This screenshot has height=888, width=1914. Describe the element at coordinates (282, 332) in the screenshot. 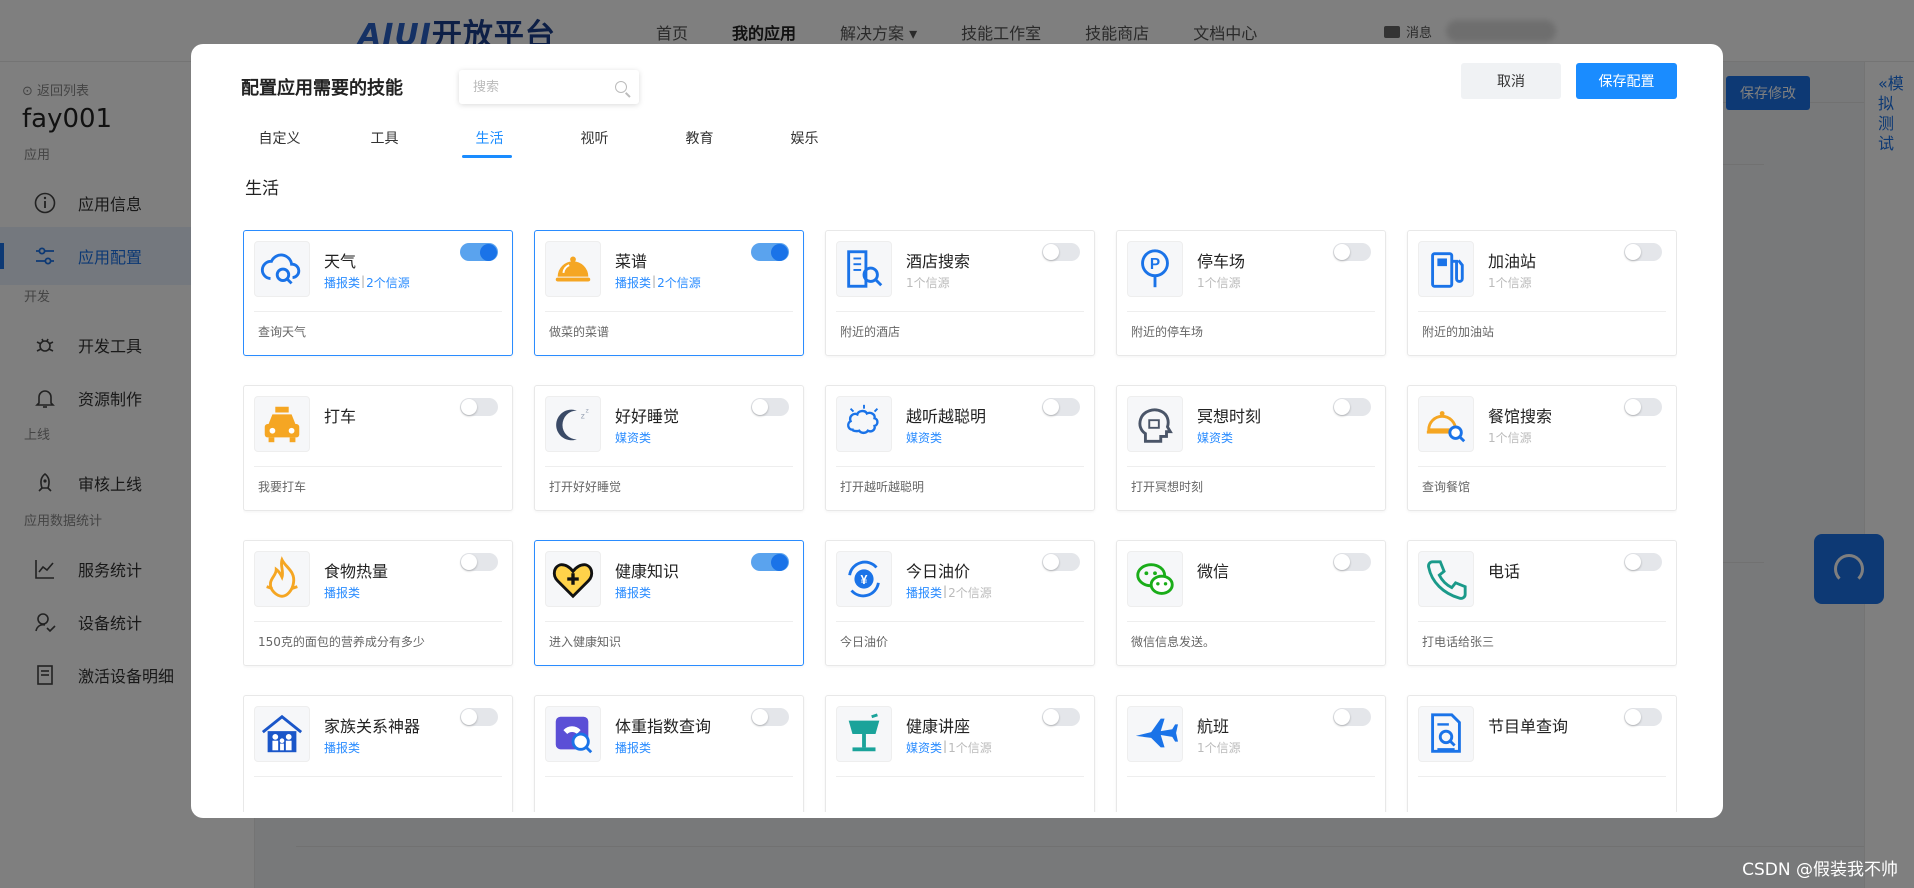

I see `skill-description: 查询天气` at that location.